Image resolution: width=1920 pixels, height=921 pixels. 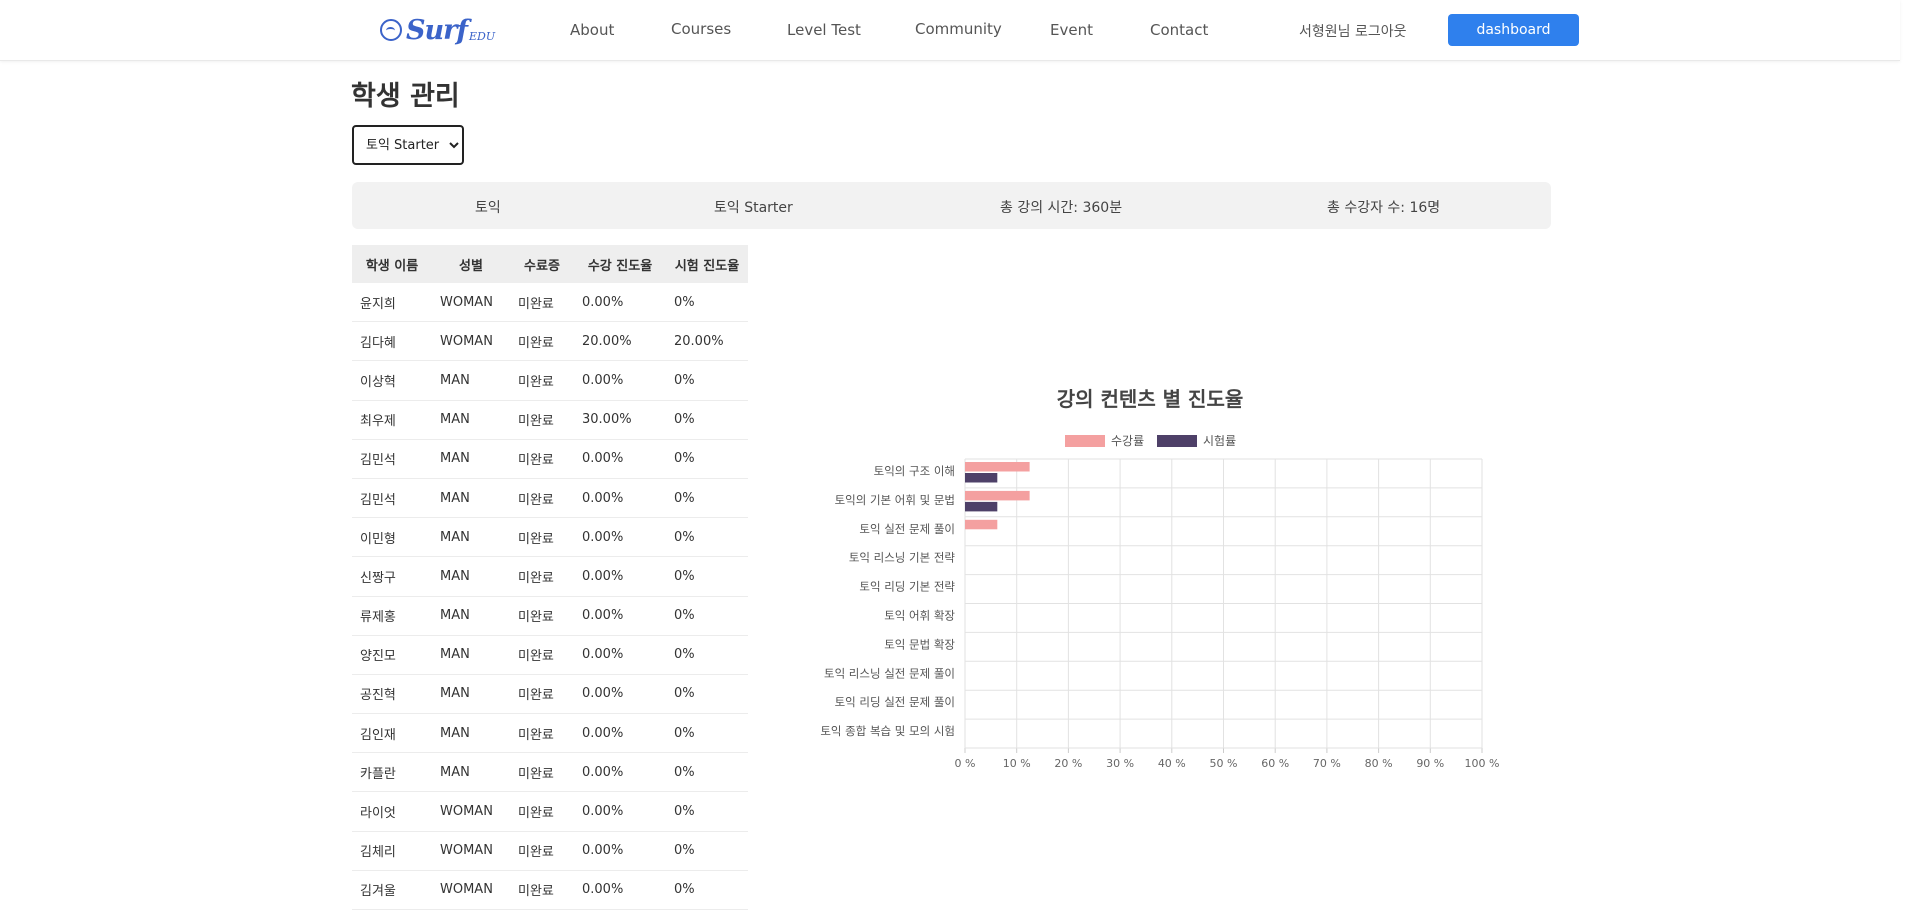 What do you see at coordinates (392, 303) in the screenshot?
I see `cell-name: 윤지희` at bounding box center [392, 303].